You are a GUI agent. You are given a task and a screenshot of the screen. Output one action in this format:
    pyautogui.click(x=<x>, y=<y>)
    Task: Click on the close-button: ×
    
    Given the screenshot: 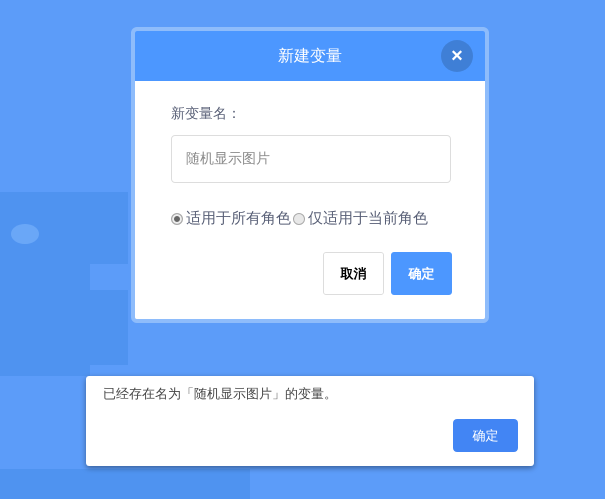 What is the action you would take?
    pyautogui.click(x=457, y=56)
    